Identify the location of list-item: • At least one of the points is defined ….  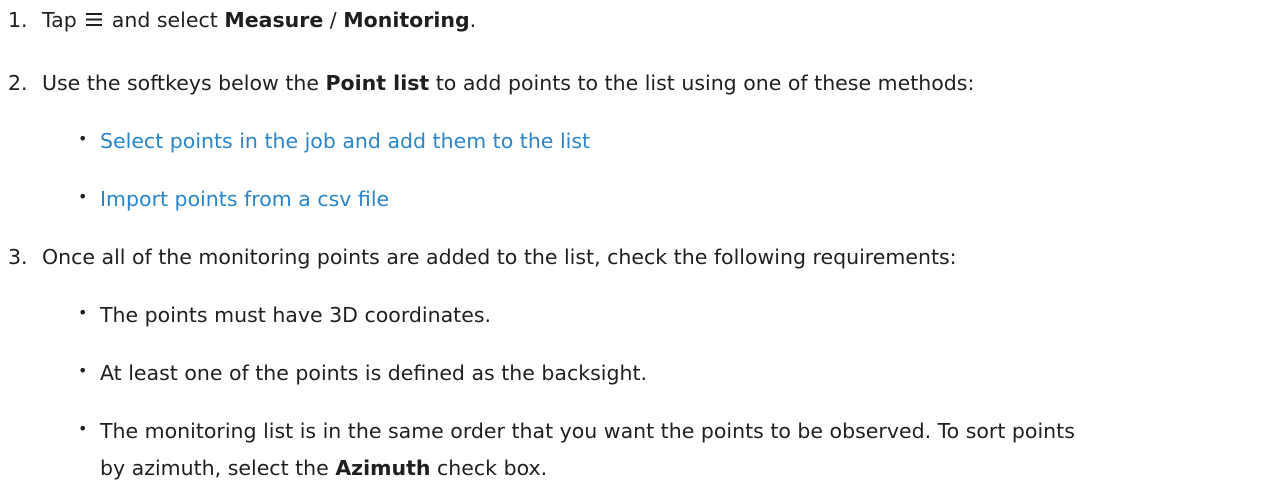
(644, 376).